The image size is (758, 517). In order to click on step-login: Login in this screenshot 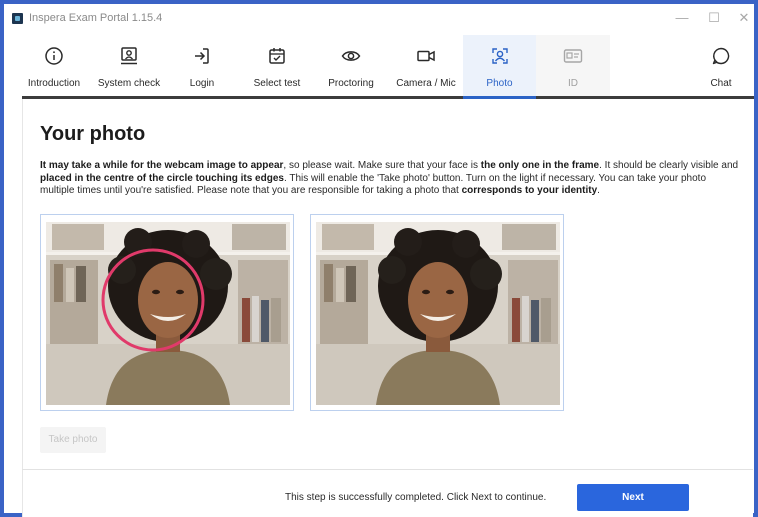, I will do `click(202, 67)`.